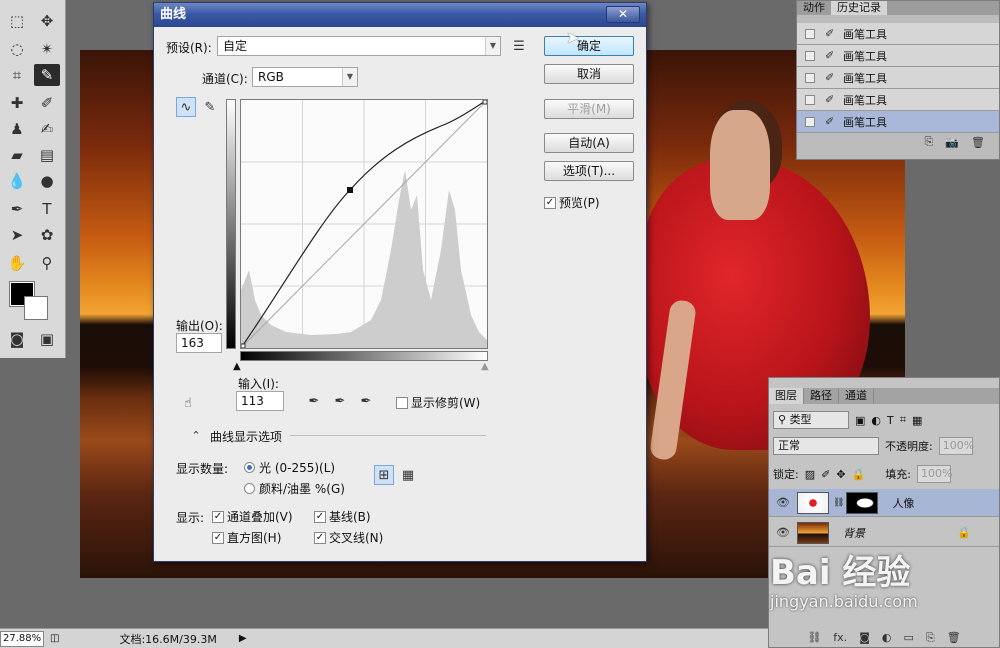 This screenshot has width=1000, height=648. What do you see at coordinates (243, 638) in the screenshot?
I see `status-arrow-icon: ▶` at bounding box center [243, 638].